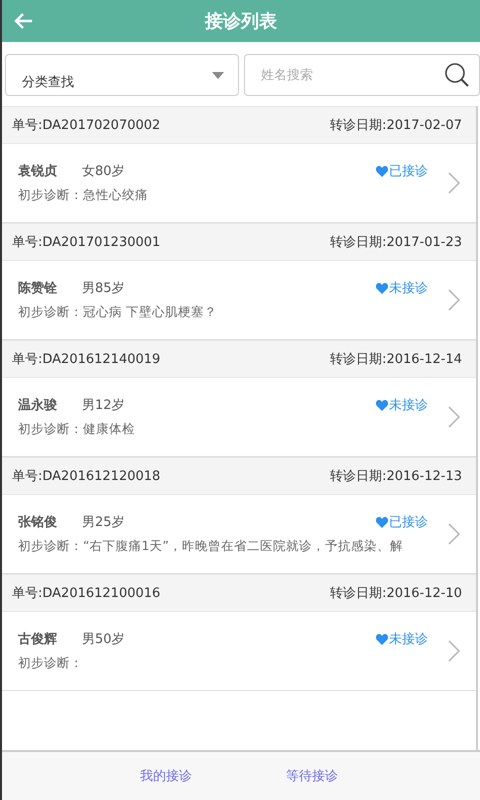 Image resolution: width=480 pixels, height=800 pixels. What do you see at coordinates (103, 522) in the screenshot?
I see `patient-info: 男25岁` at bounding box center [103, 522].